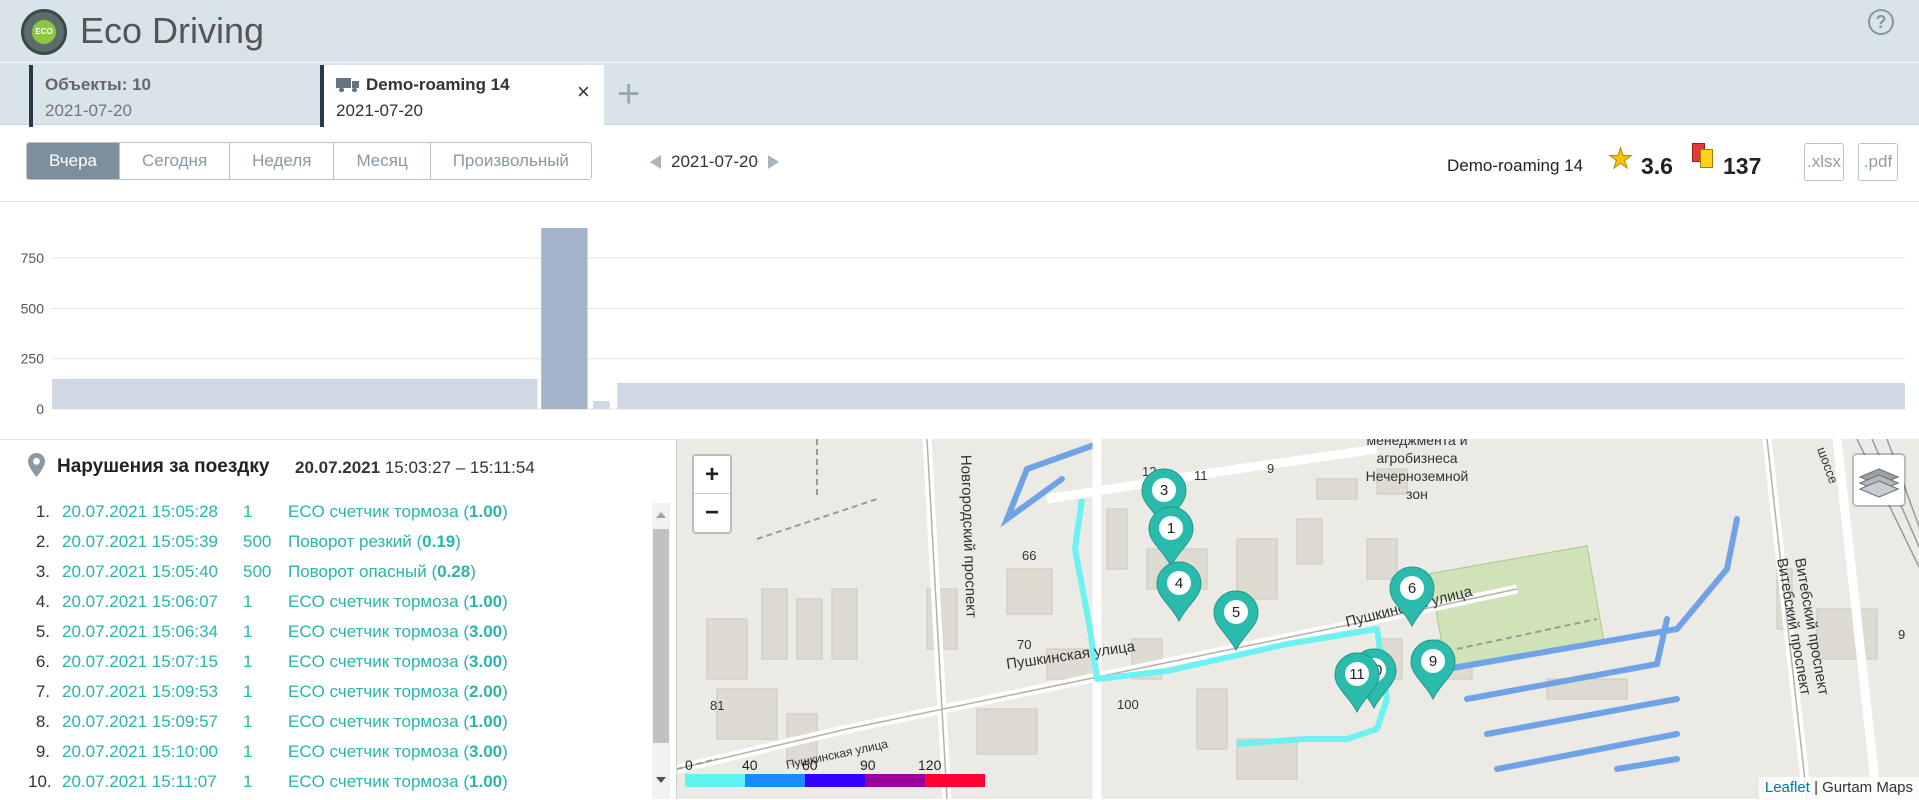 This screenshot has height=800, width=1919. I want to click on trip-time-range: 15:03:27 – 15:11:54, so click(459, 467).